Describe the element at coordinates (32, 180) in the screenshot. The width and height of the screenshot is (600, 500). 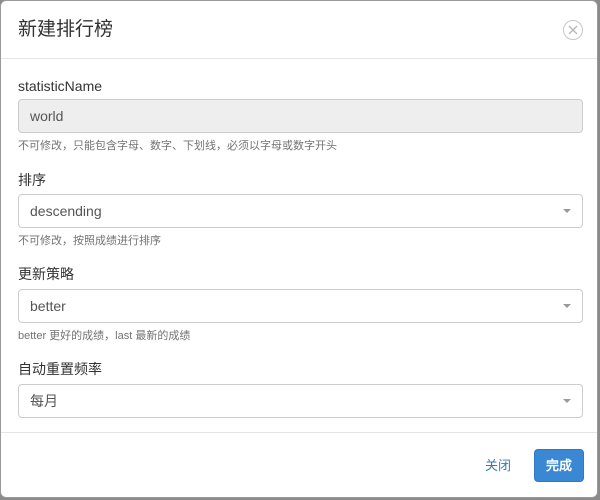
I see `order-label: 排序` at that location.